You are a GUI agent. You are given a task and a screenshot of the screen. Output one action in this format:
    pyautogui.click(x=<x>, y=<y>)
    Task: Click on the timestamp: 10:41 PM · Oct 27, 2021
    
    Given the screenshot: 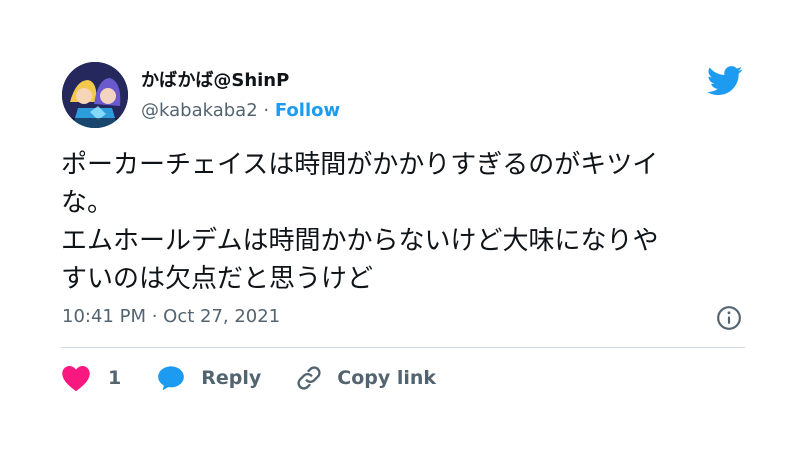 What is the action you would take?
    pyautogui.click(x=171, y=316)
    